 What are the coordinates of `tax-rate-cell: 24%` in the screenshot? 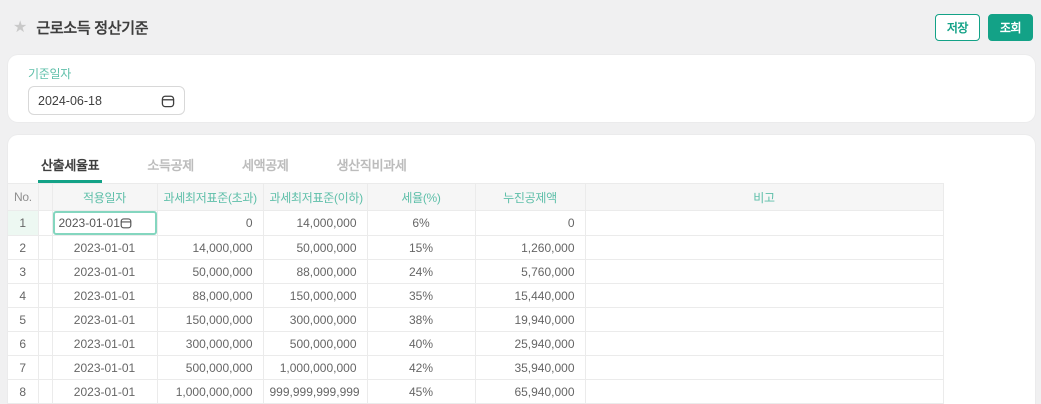 It's located at (421, 271).